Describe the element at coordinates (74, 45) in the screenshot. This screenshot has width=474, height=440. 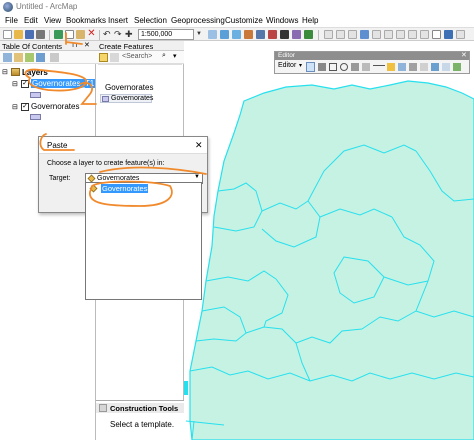
I see `pin-icon: ⊓` at that location.